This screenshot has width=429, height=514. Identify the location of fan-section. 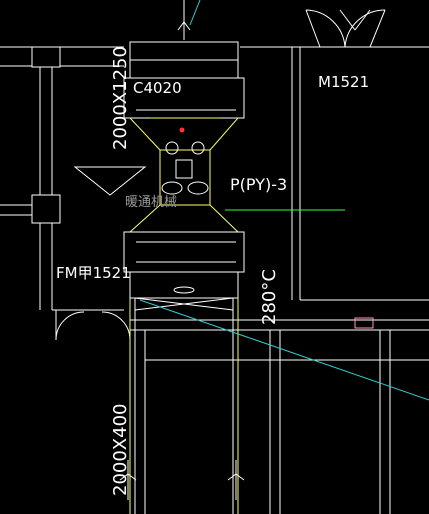
(184, 175).